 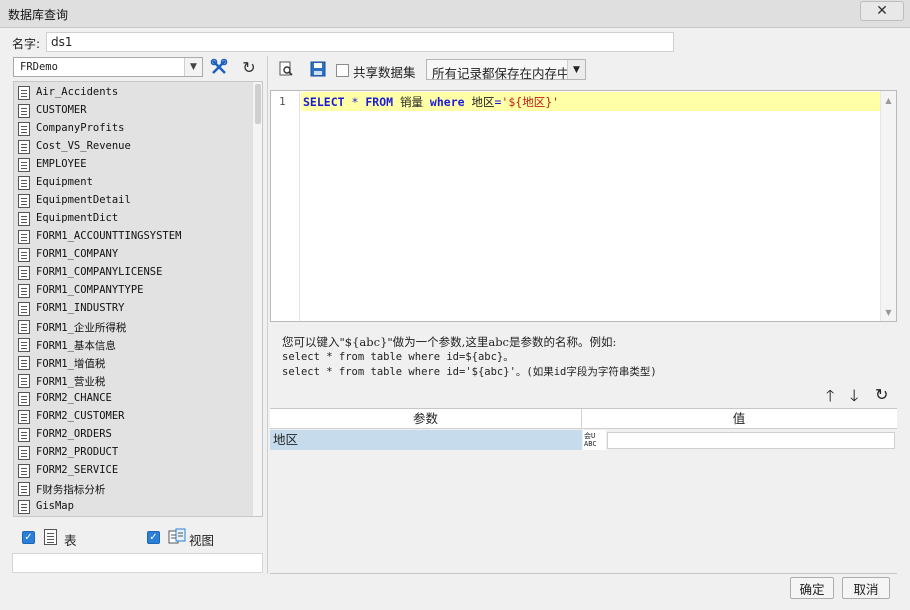 What do you see at coordinates (426, 419) in the screenshot?
I see `param-column-header: 参数` at bounding box center [426, 419].